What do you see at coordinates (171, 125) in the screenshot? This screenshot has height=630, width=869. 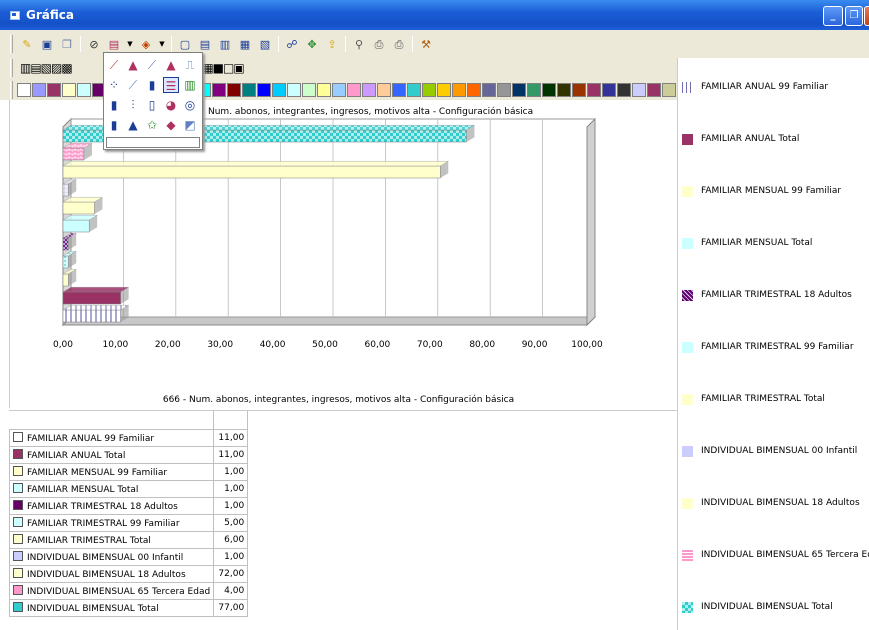 I see `surface-chart-icon: ◆` at bounding box center [171, 125].